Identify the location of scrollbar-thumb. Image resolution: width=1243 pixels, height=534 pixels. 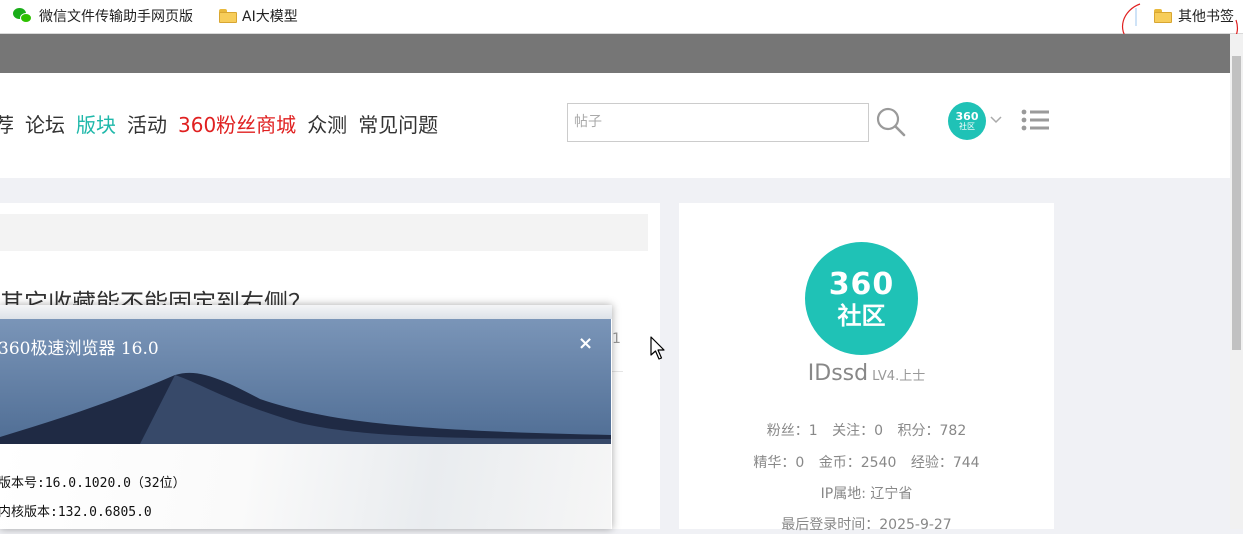
(1236, 203).